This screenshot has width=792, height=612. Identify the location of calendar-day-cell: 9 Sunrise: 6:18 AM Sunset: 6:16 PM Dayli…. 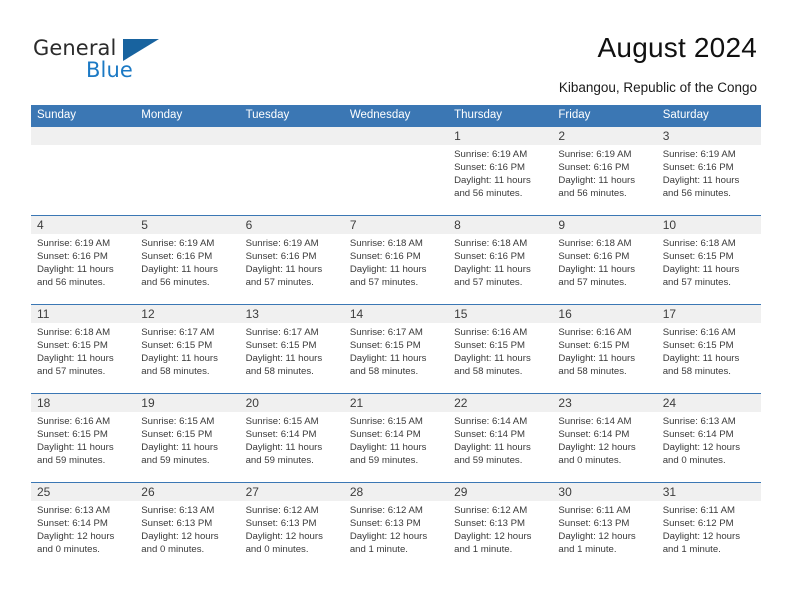
(604, 260).